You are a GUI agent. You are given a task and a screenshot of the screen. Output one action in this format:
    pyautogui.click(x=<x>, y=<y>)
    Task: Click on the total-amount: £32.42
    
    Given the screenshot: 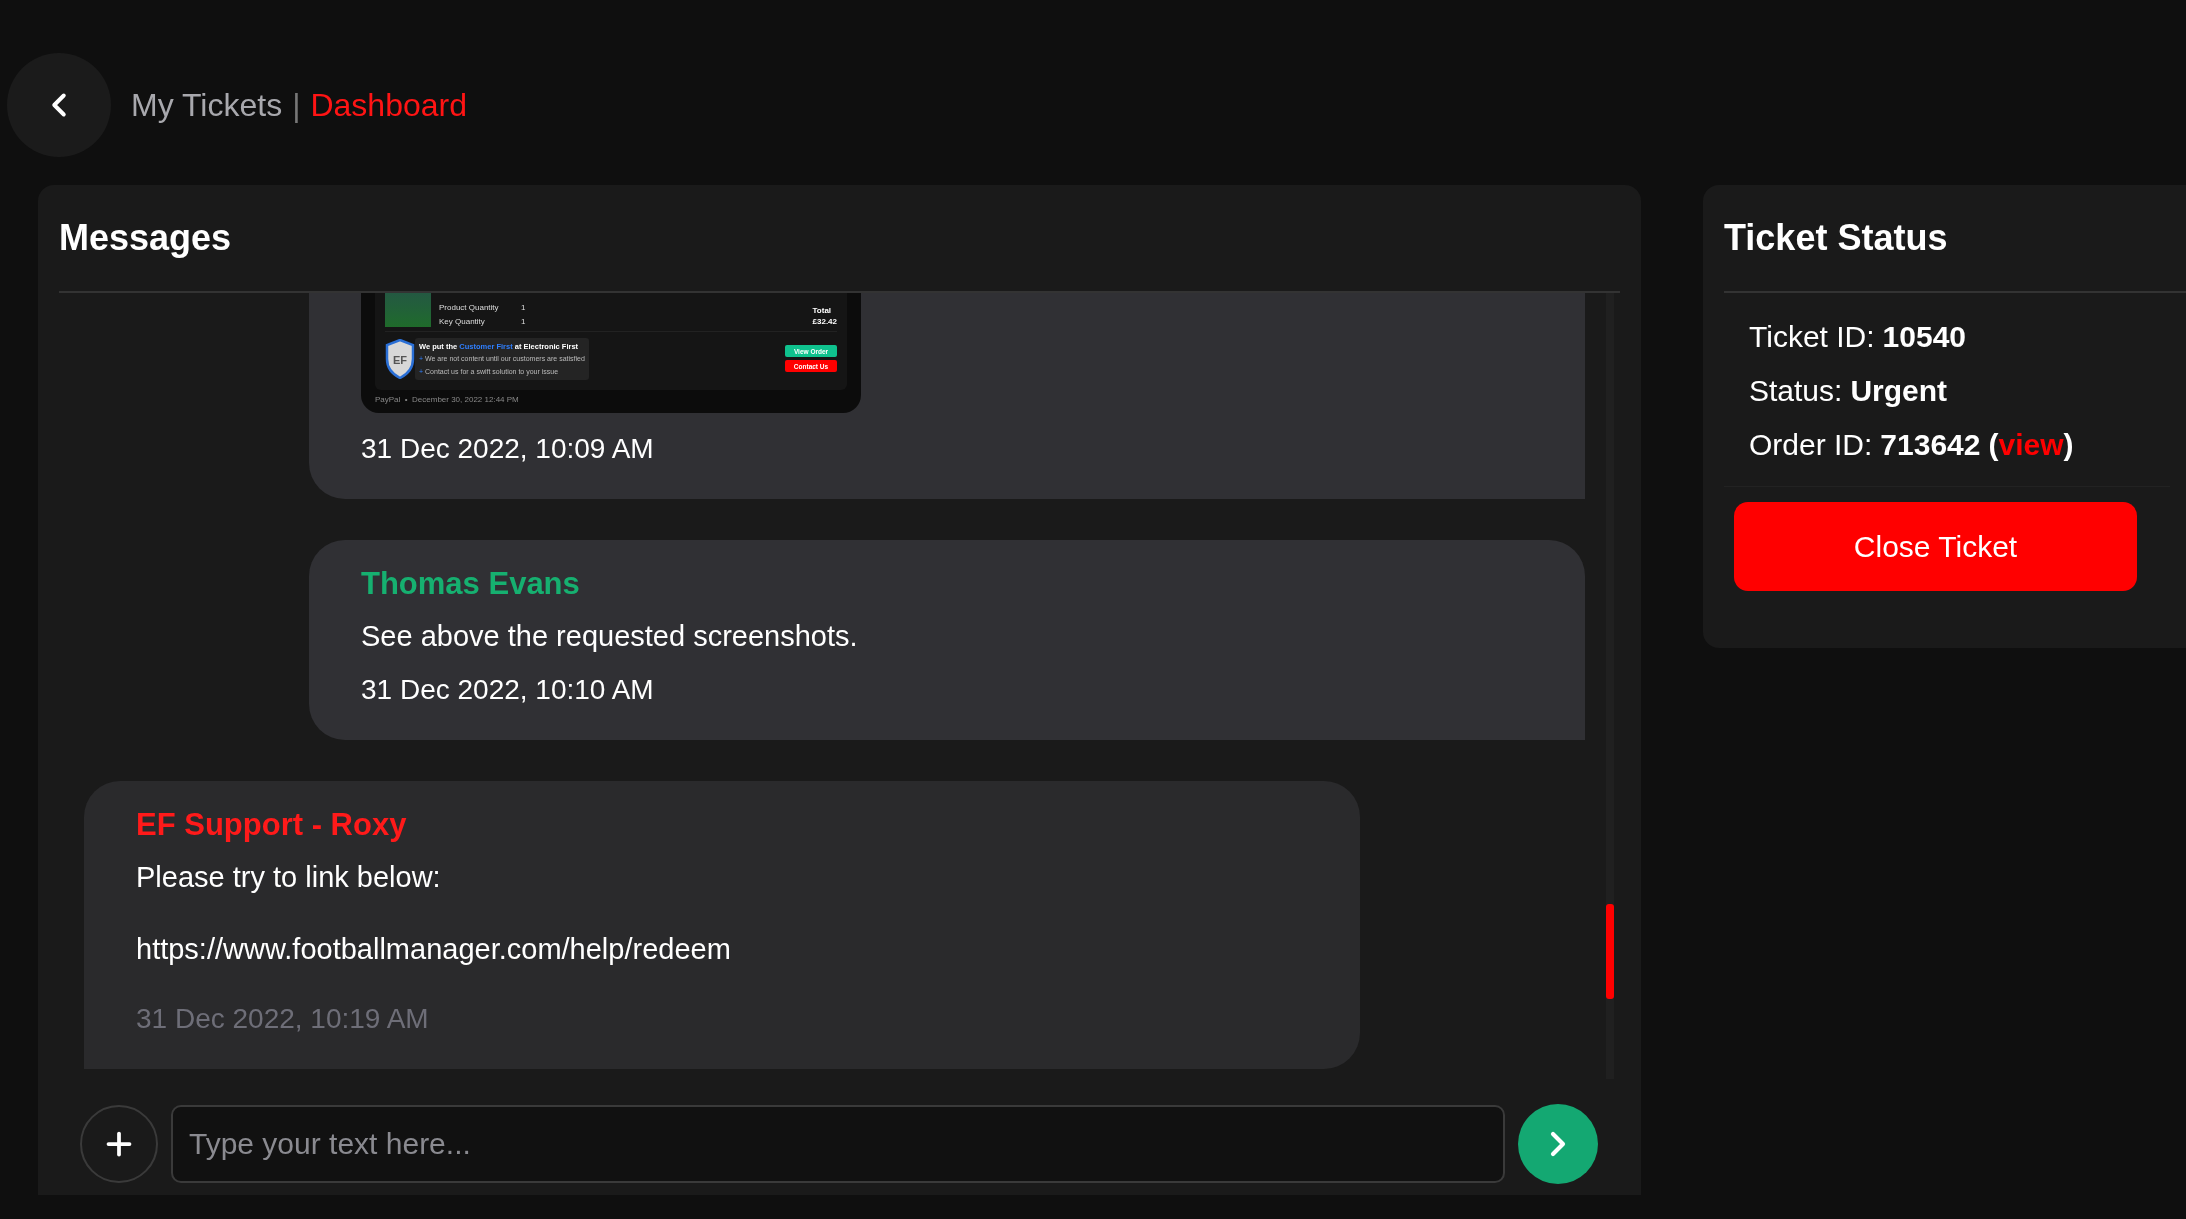 What is the action you would take?
    pyautogui.click(x=824, y=321)
    